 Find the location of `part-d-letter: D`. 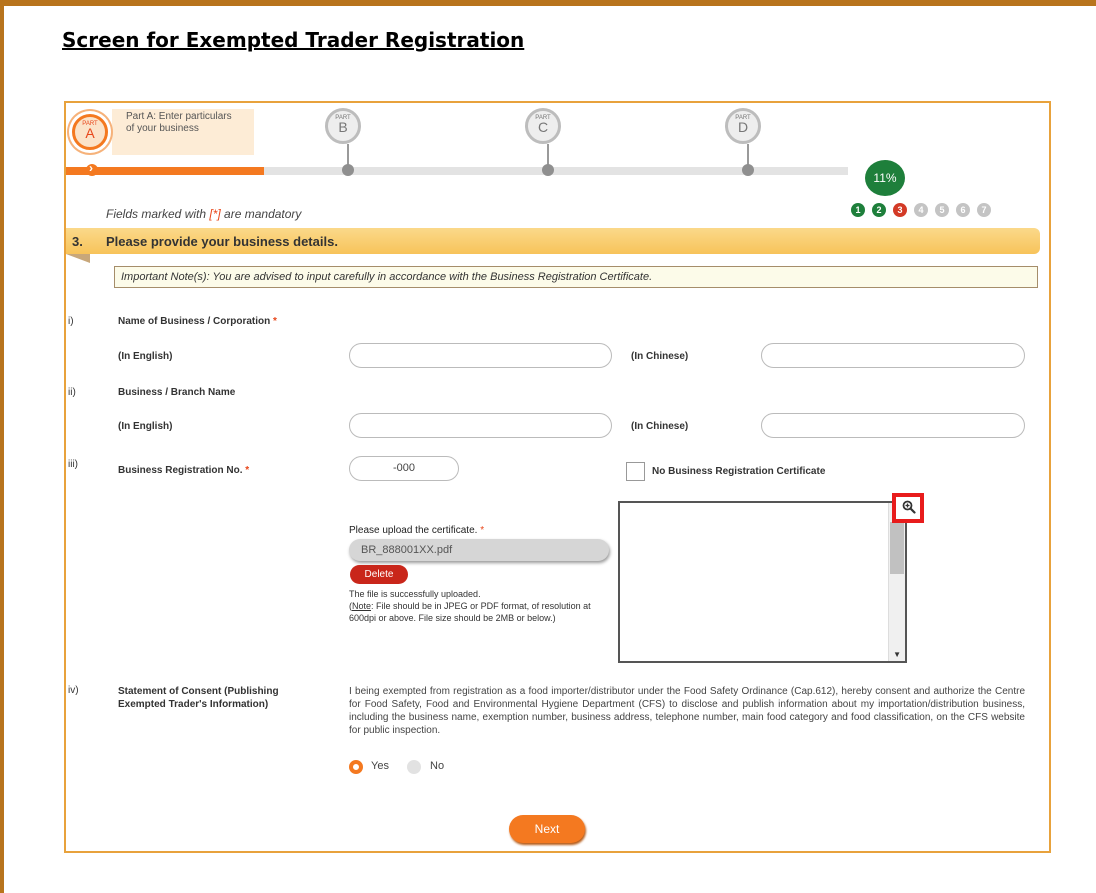

part-d-letter: D is located at coordinates (743, 127).